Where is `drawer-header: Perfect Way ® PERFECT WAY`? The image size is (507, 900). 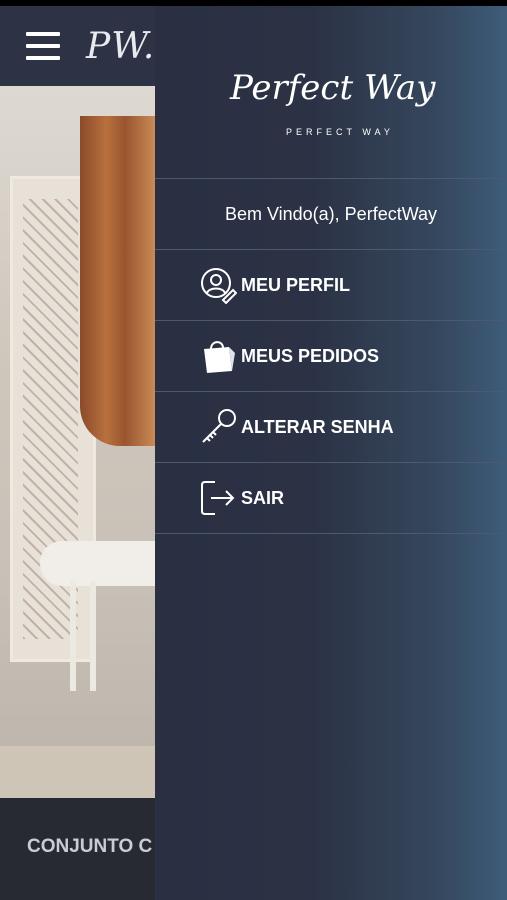 drawer-header: Perfect Way ® PERFECT WAY is located at coordinates (331, 92).